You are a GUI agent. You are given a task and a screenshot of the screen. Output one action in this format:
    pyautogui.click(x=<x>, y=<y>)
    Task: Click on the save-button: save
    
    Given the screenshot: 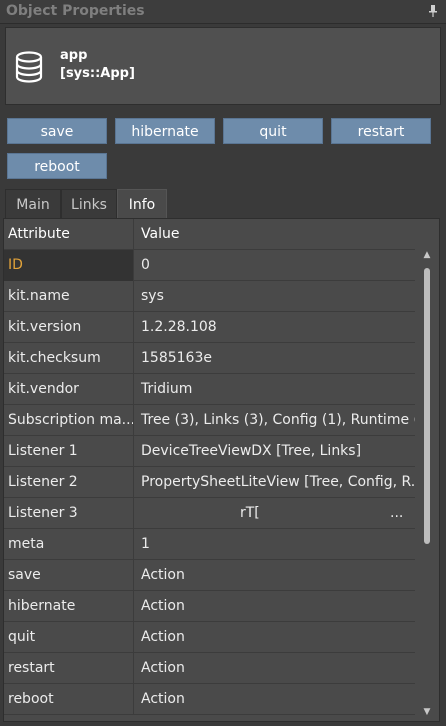 What is the action you would take?
    pyautogui.click(x=57, y=131)
    